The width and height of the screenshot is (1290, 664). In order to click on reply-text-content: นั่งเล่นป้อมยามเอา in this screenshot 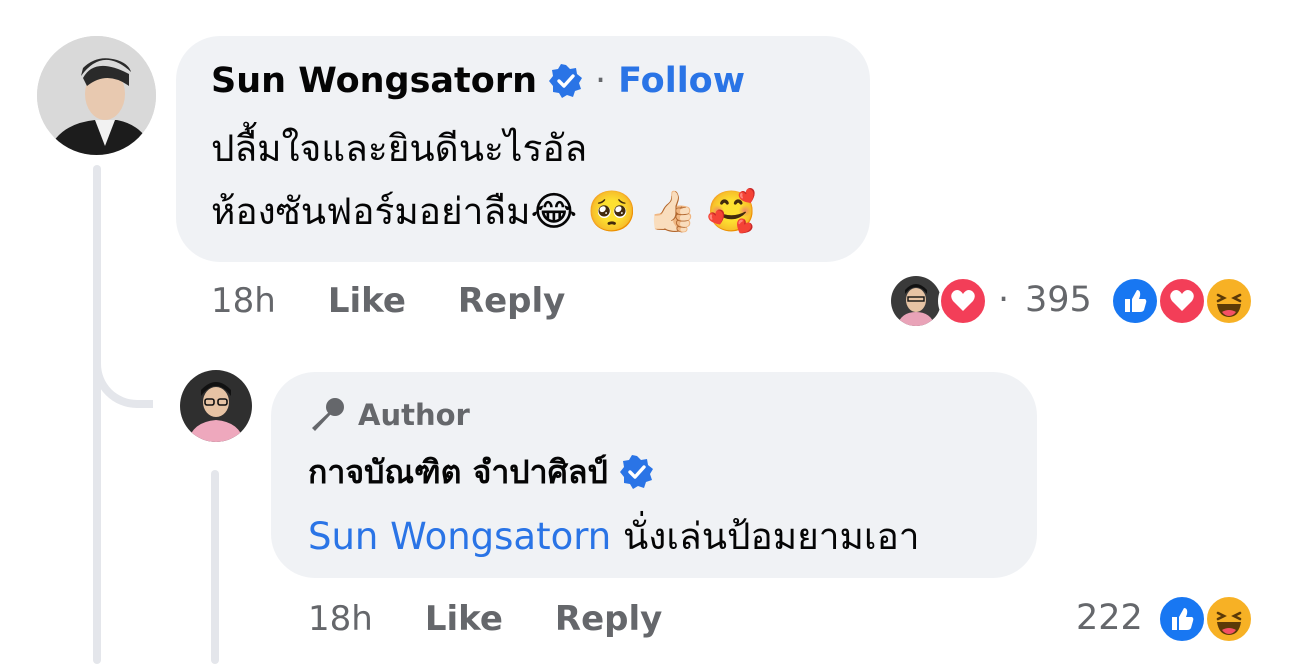, I will do `click(765, 536)`.